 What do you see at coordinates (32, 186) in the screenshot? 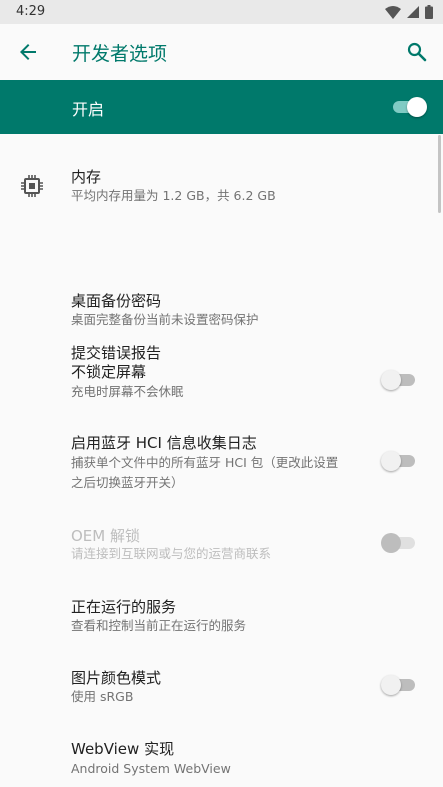
I see `memory-chip-icon` at bounding box center [32, 186].